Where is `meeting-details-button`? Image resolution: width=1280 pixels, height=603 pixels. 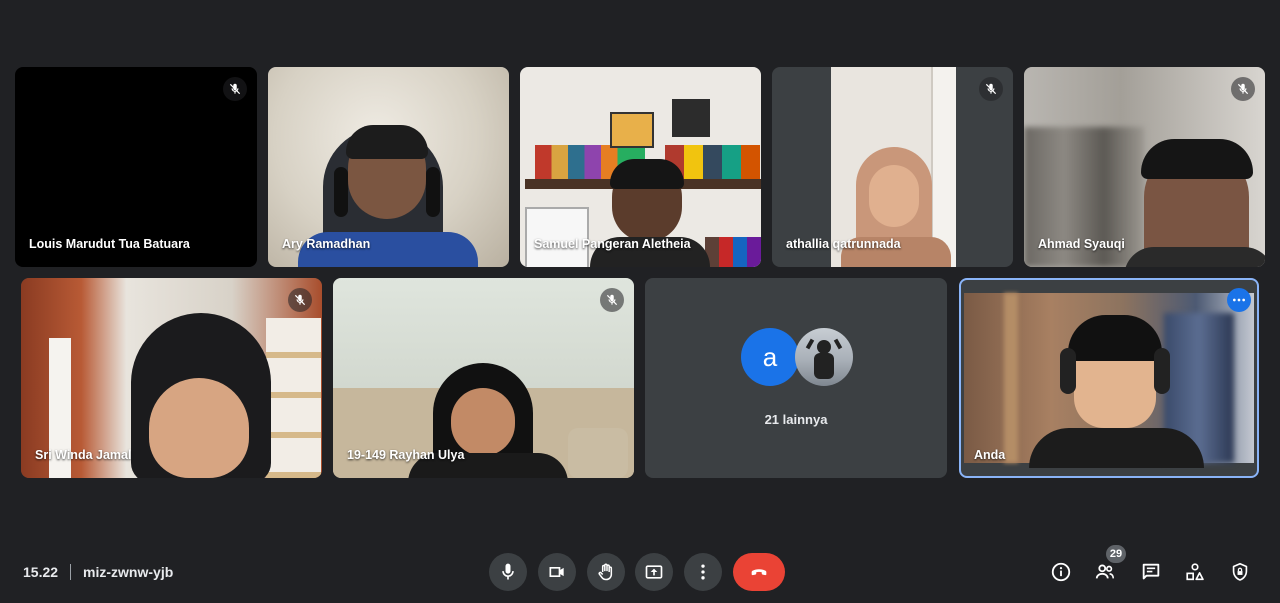
meeting-details-button is located at coordinates (1061, 572).